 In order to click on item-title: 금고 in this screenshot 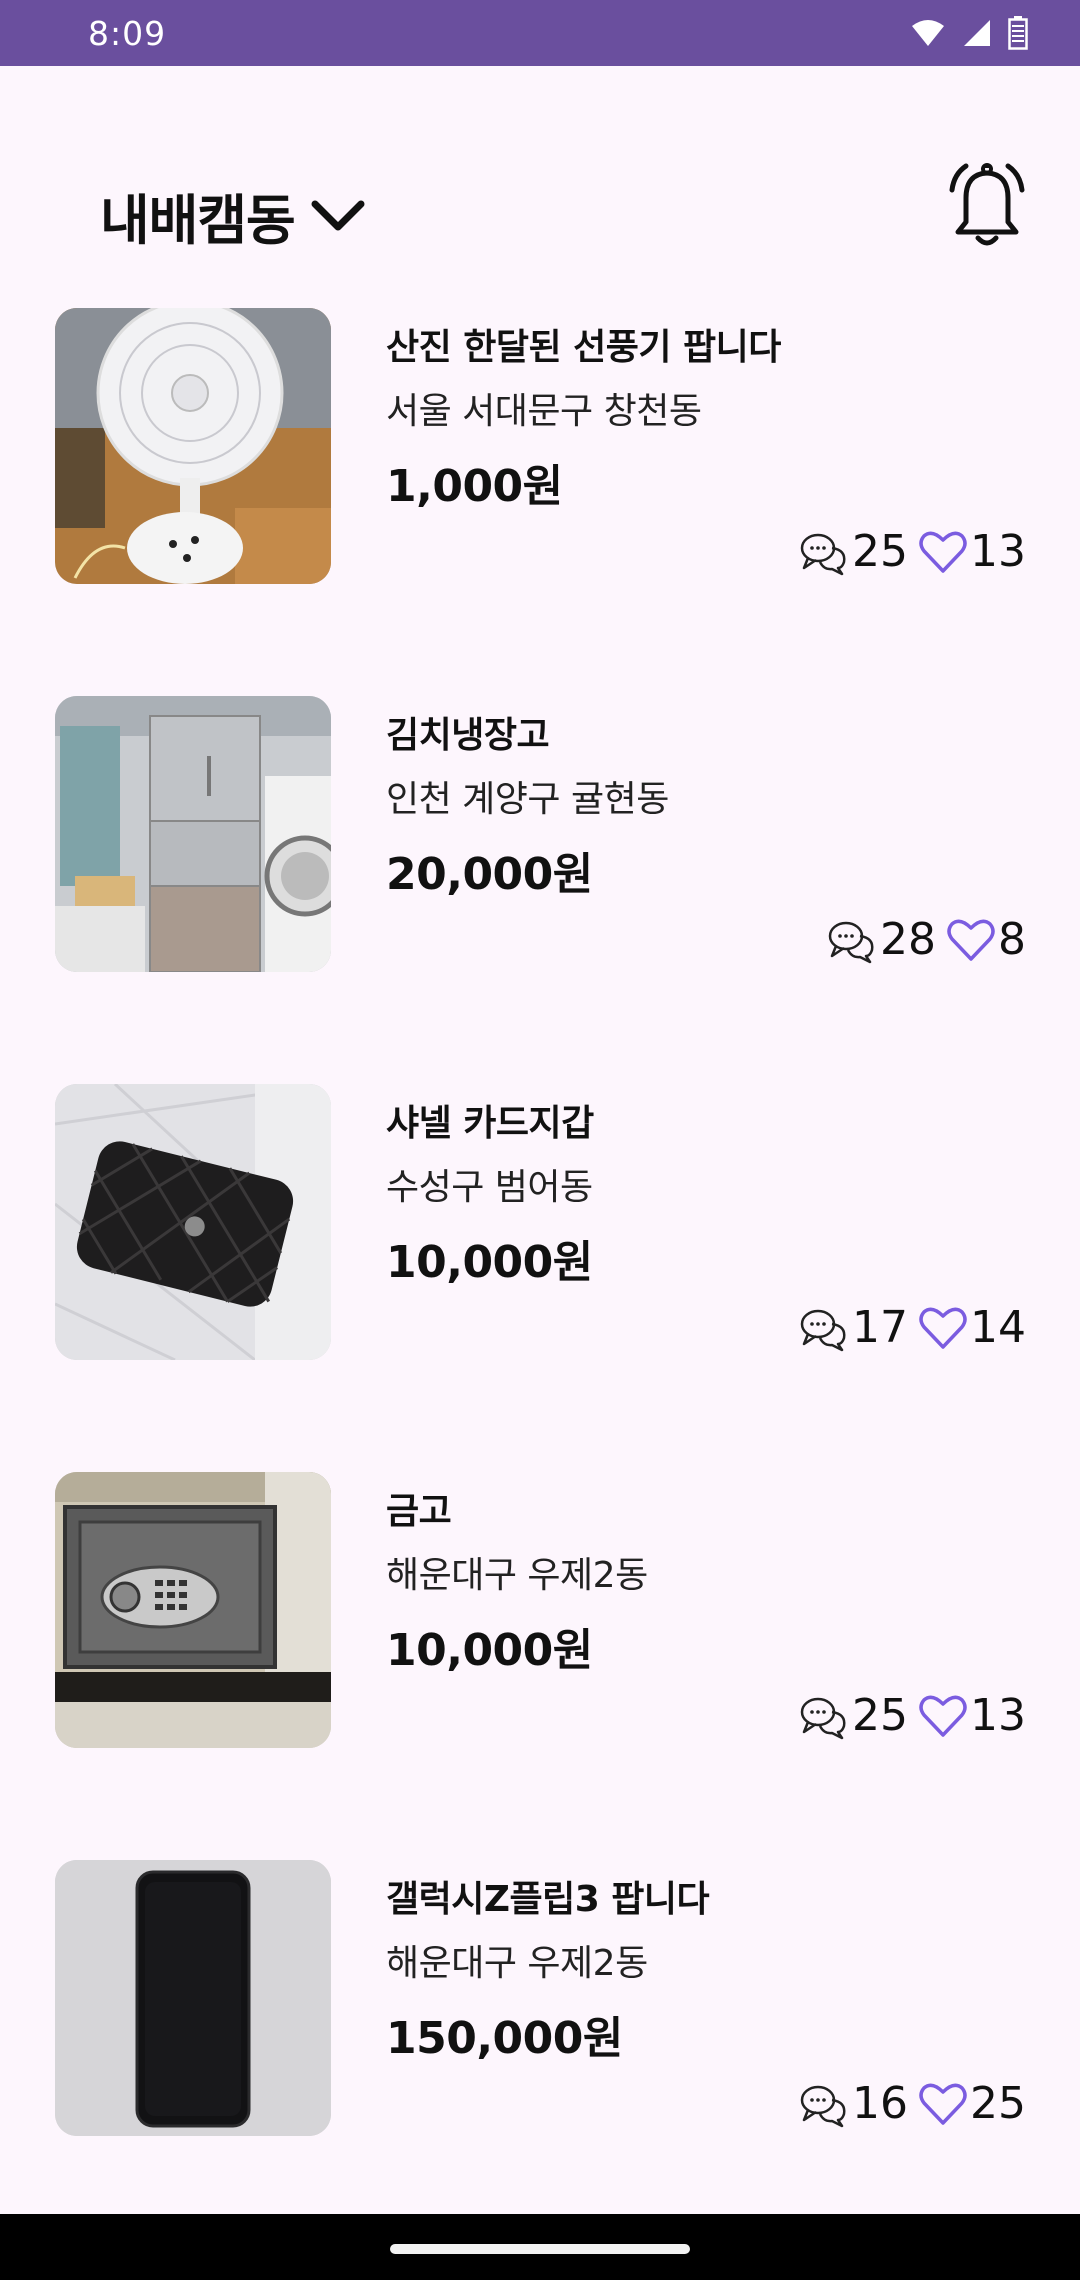, I will do `click(419, 1511)`.